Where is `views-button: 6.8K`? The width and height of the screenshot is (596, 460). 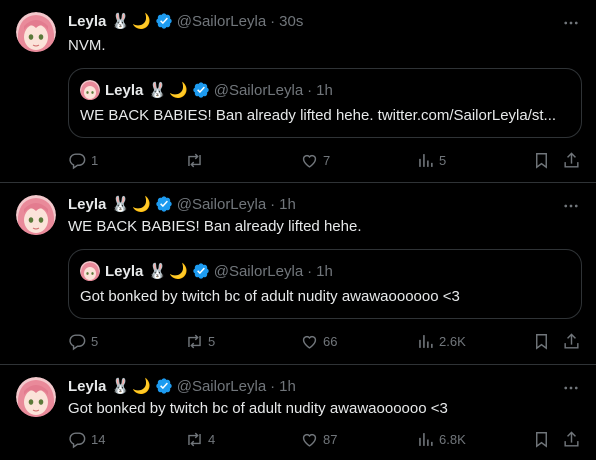
views-button: 6.8K is located at coordinates (441, 439).